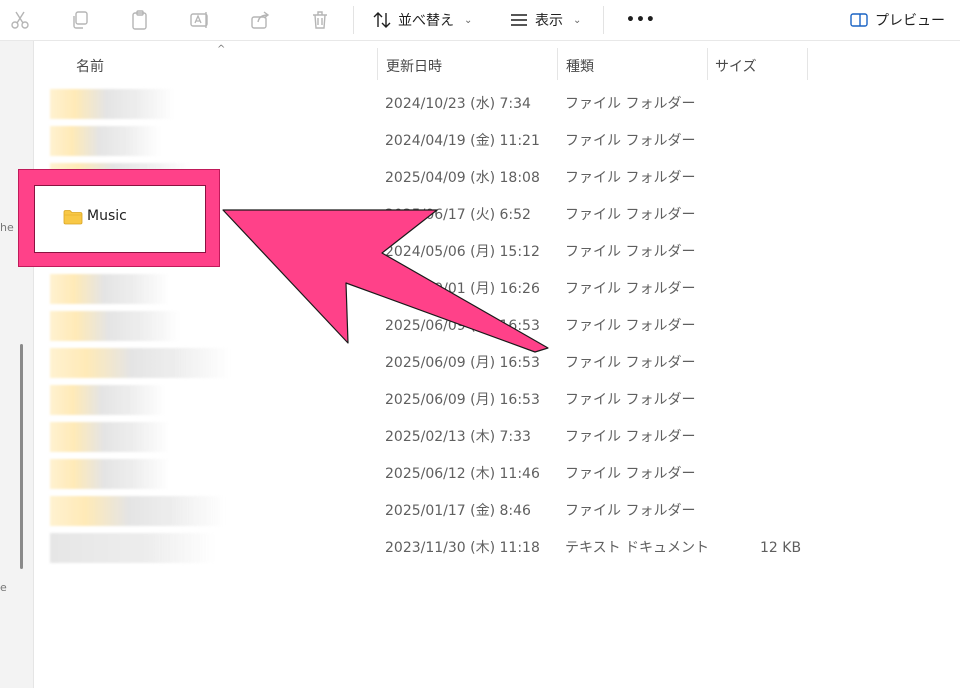 The height and width of the screenshot is (688, 960). I want to click on date-cell: 2025/04/09 (水) 18:08, so click(462, 178).